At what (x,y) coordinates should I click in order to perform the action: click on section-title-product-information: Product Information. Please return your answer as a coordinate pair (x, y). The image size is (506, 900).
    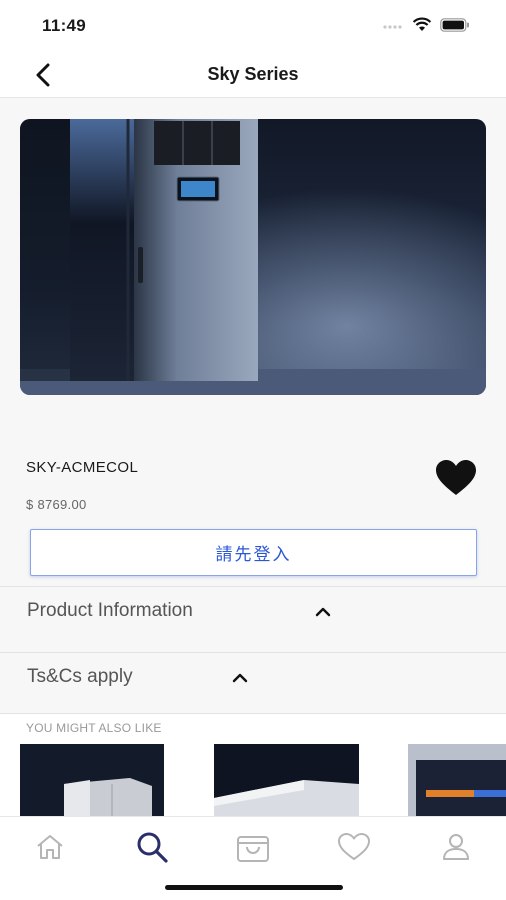
    Looking at the image, I should click on (110, 610).